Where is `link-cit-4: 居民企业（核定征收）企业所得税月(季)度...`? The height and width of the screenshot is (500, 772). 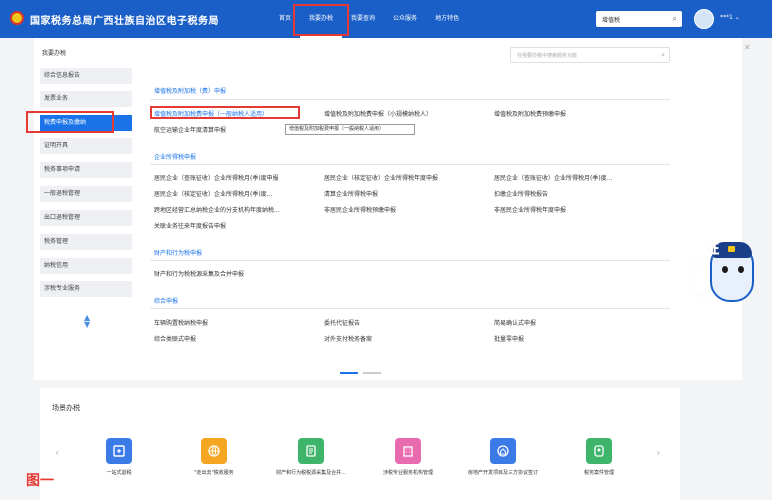 link-cit-4: 居民企业（核定征收）企业所得税月(季)度... is located at coordinates (213, 193).